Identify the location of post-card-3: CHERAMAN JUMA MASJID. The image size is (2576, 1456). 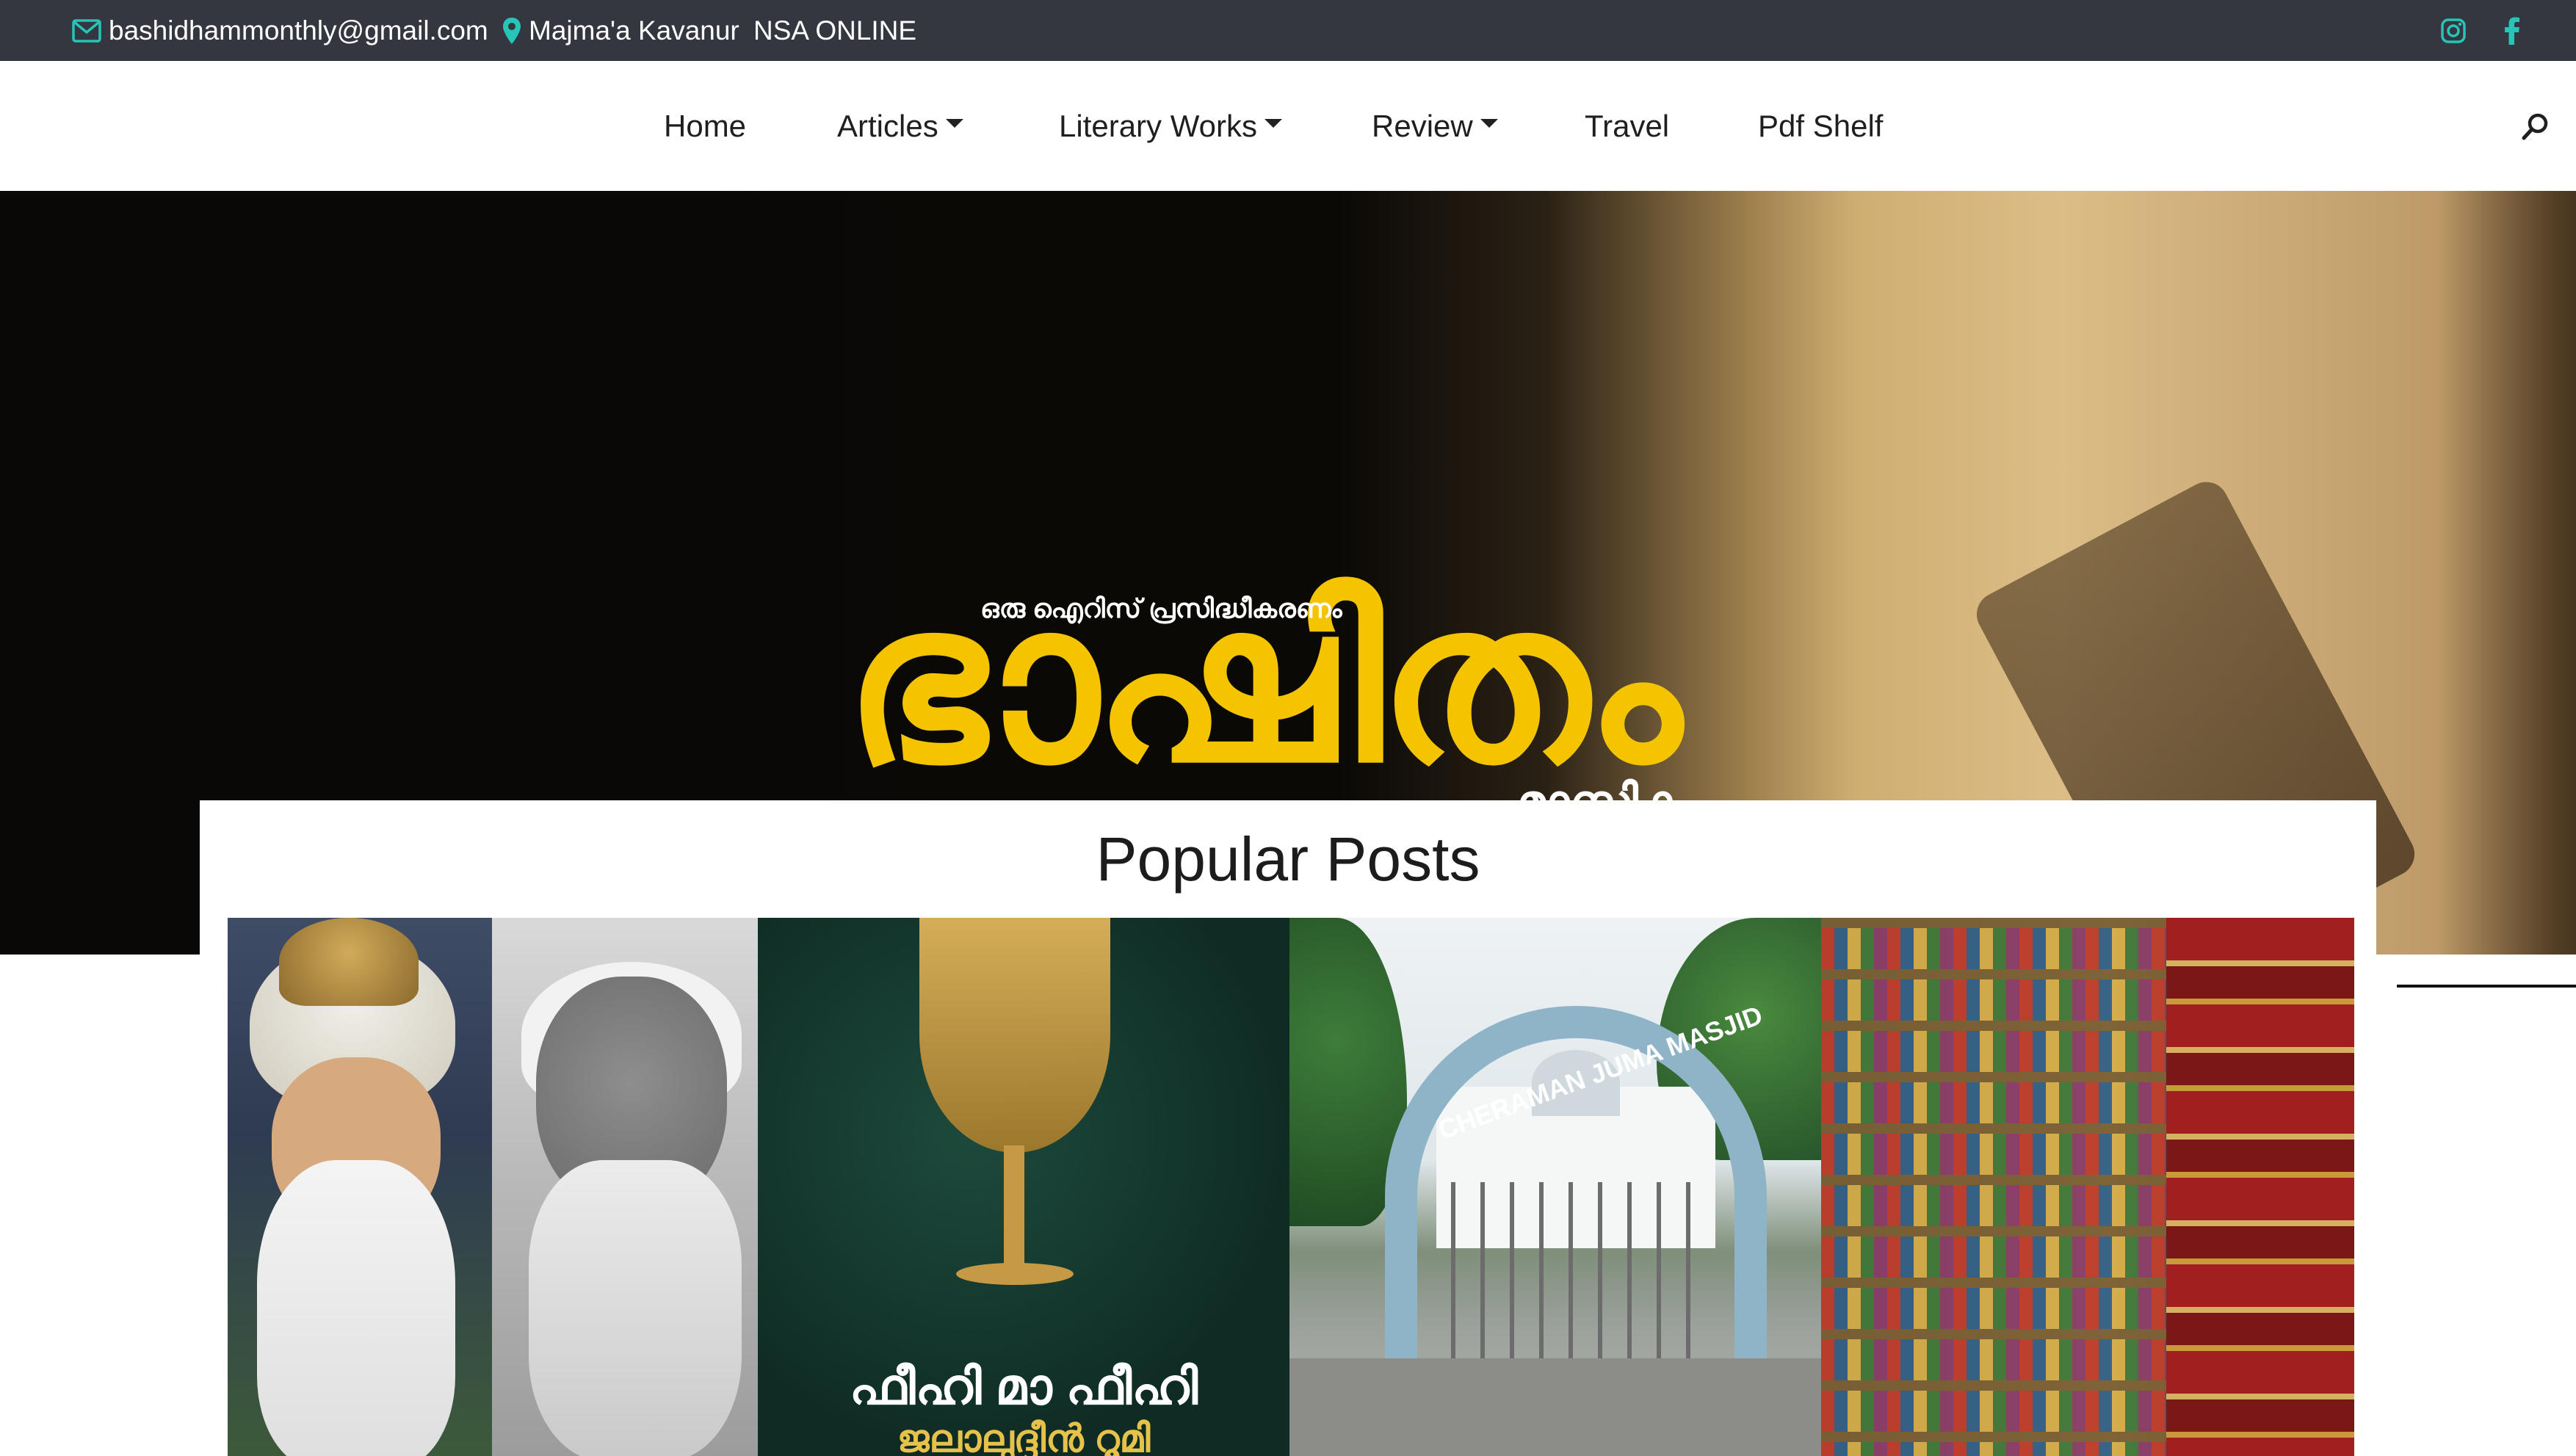
(1555, 1187).